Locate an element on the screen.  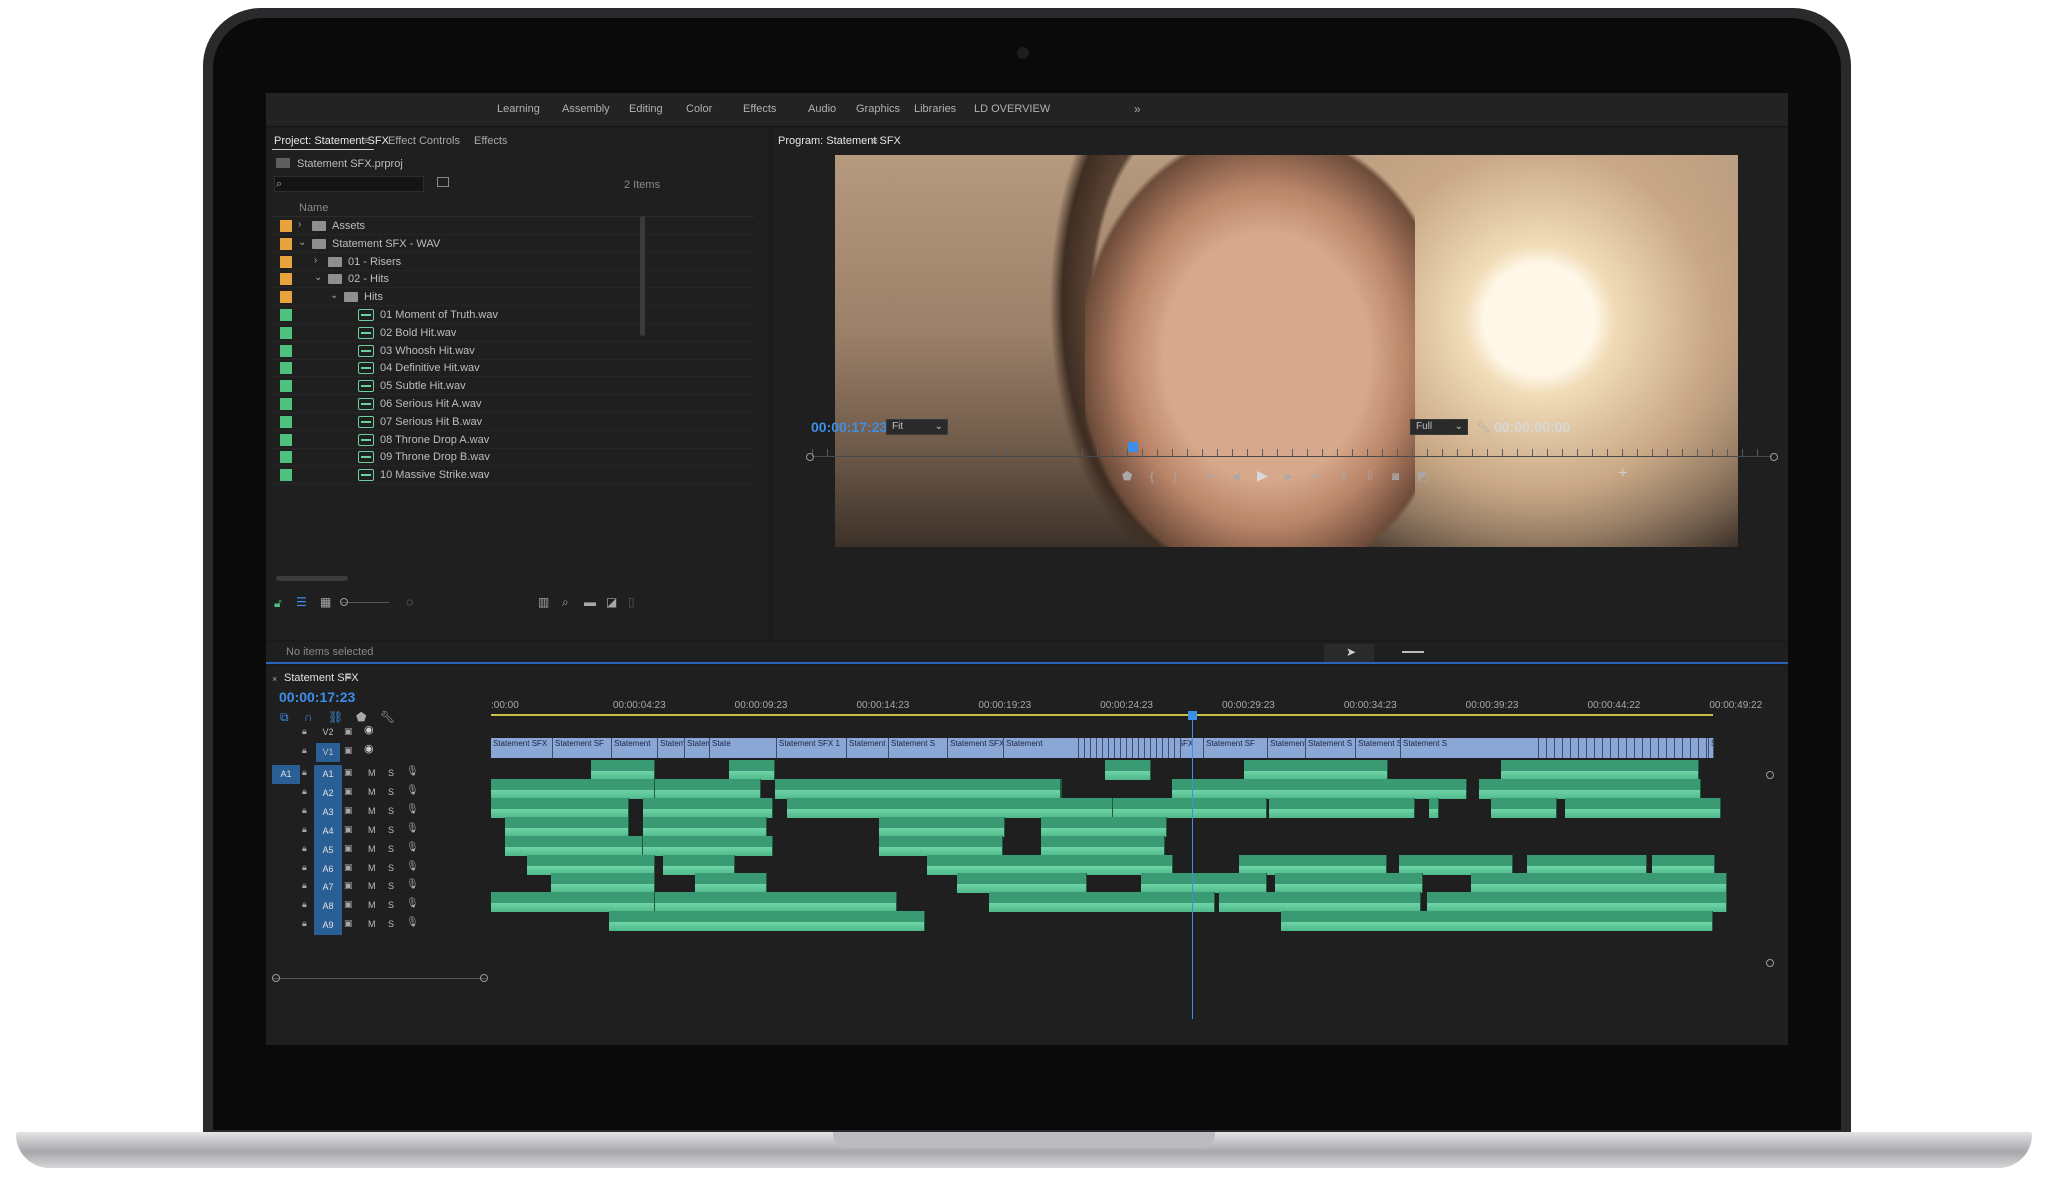
program-timecode: 00:00:17:23 is located at coordinates (849, 427).